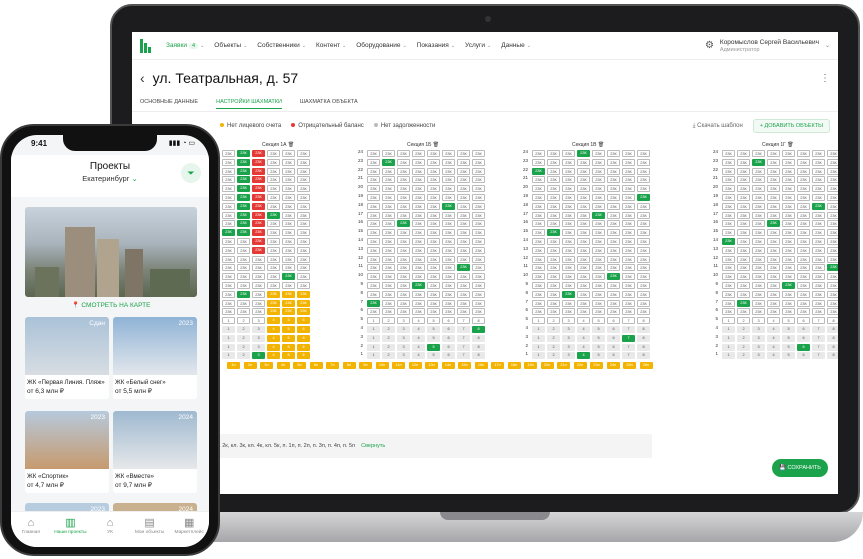  What do you see at coordinates (31, 529) in the screenshot?
I see `tab-home: ⌂ Главная` at bounding box center [31, 529].